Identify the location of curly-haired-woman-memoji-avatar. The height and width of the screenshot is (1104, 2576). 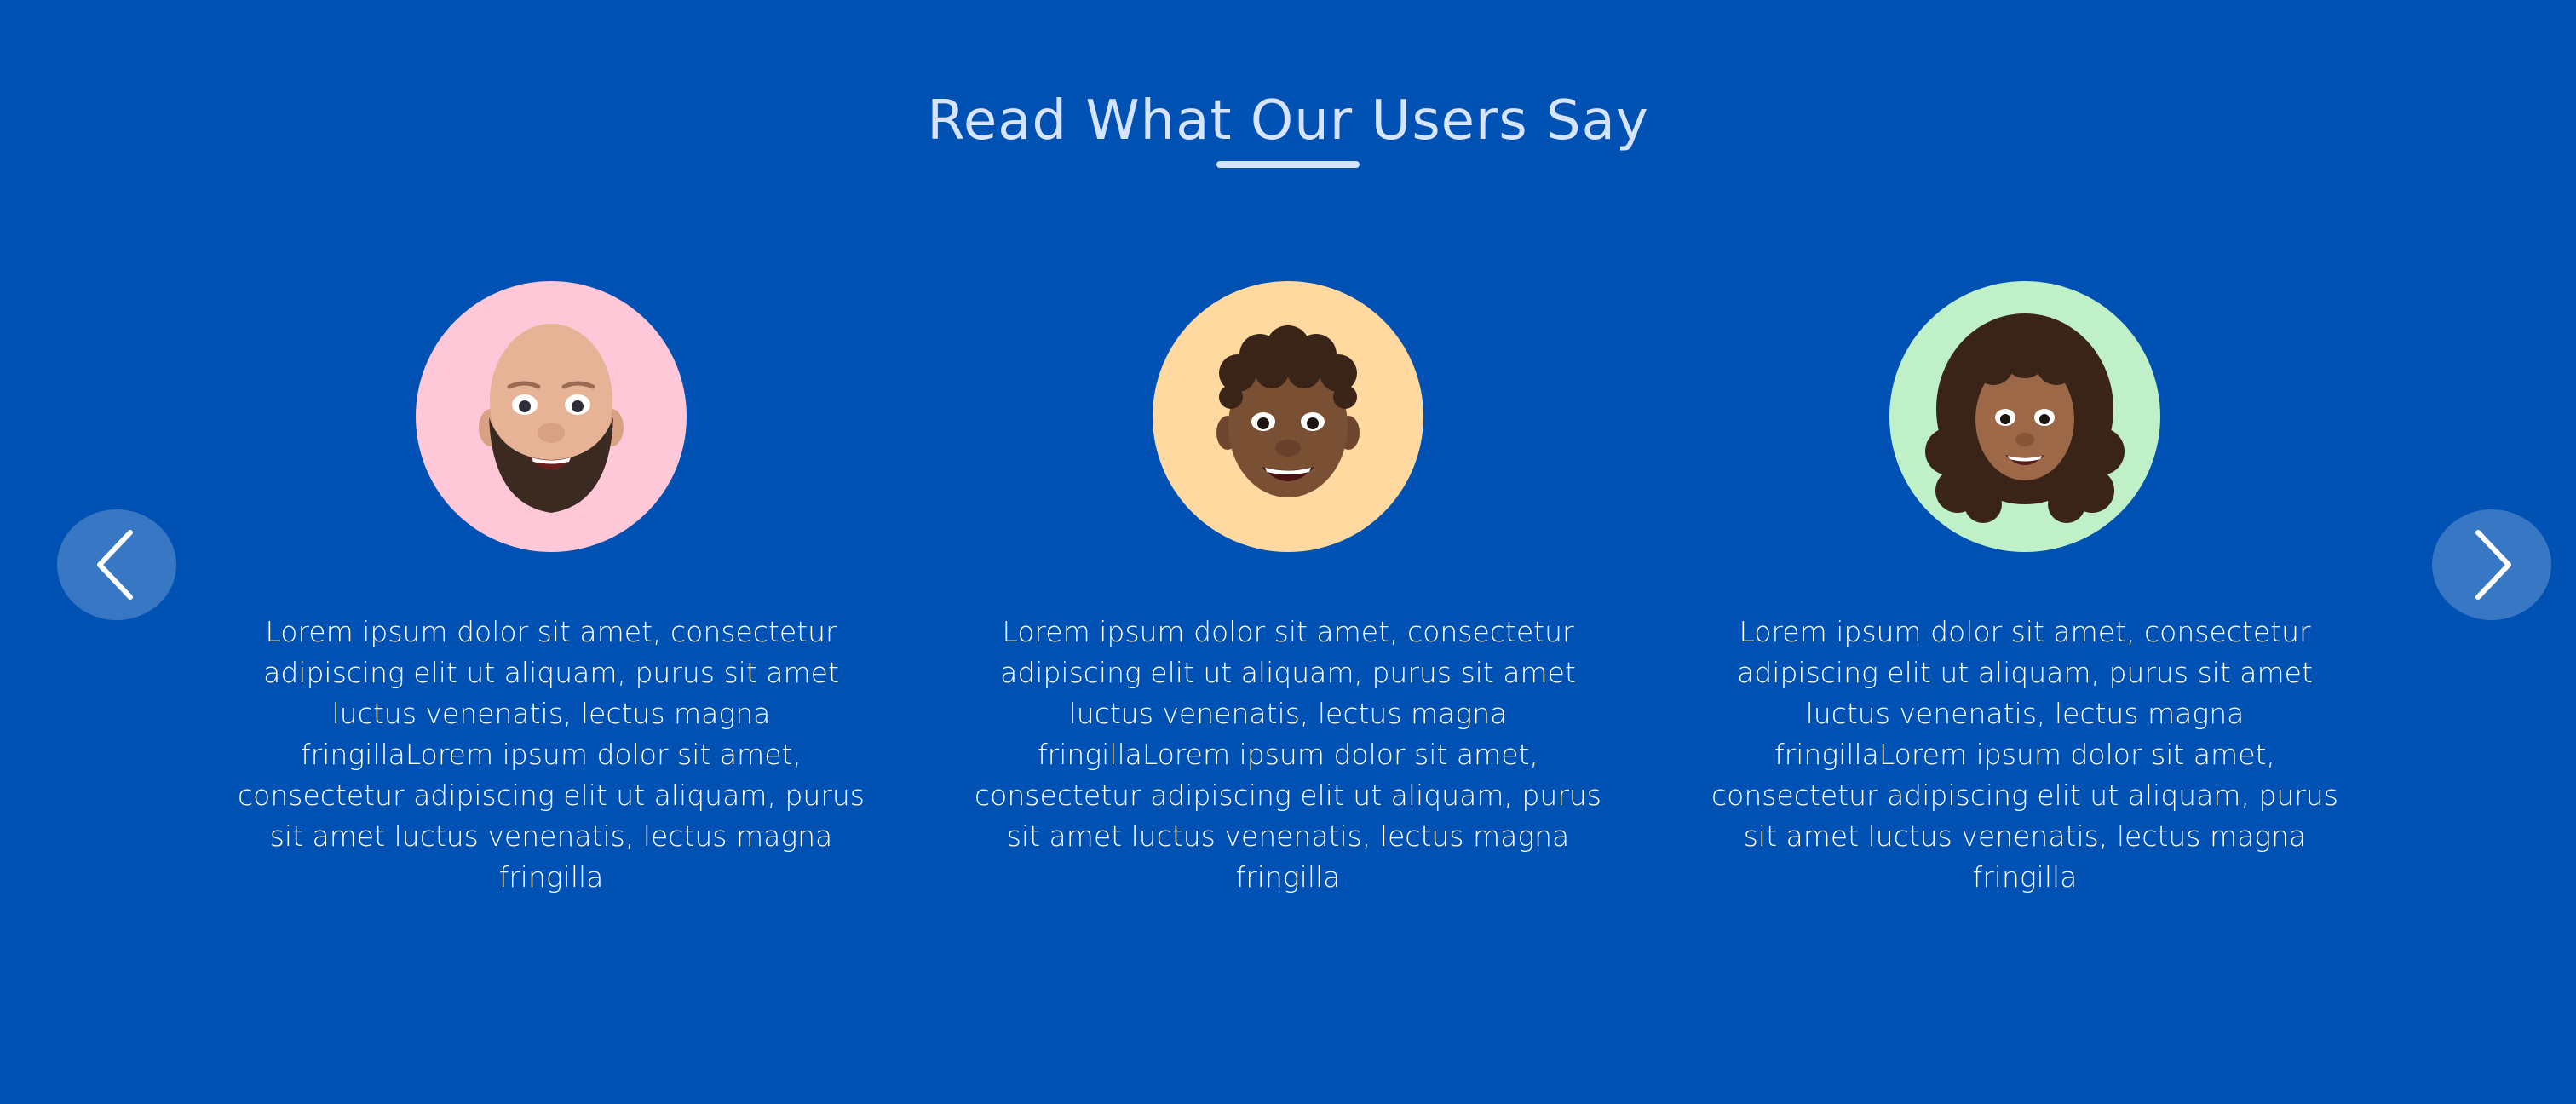
(2025, 418).